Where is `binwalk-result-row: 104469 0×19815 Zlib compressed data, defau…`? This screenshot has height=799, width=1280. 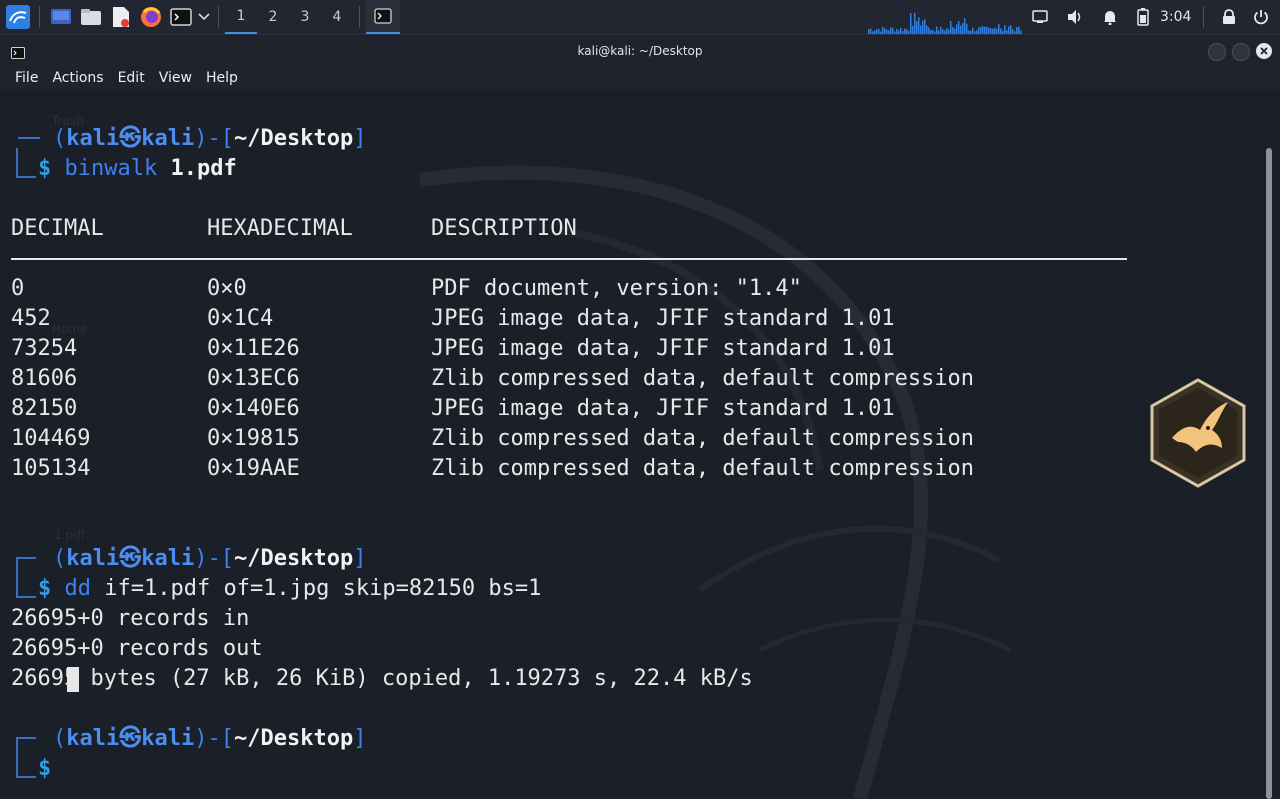 binwalk-result-row: 104469 0×19815 Zlib compressed data, defau… is located at coordinates (492, 439).